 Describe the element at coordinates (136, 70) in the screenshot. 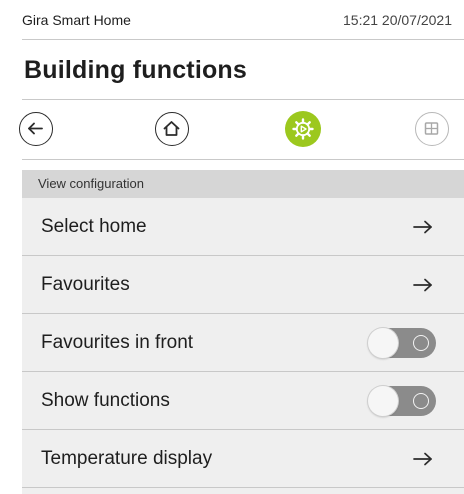

I see `page-title: Building functions` at that location.